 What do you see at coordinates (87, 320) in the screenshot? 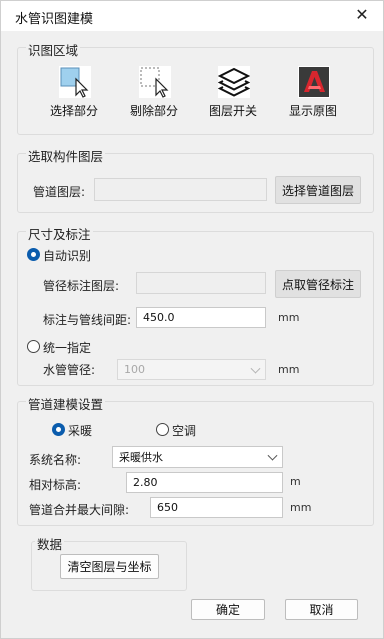
I see `annotation-distance-label: 标注与管线间距:` at bounding box center [87, 320].